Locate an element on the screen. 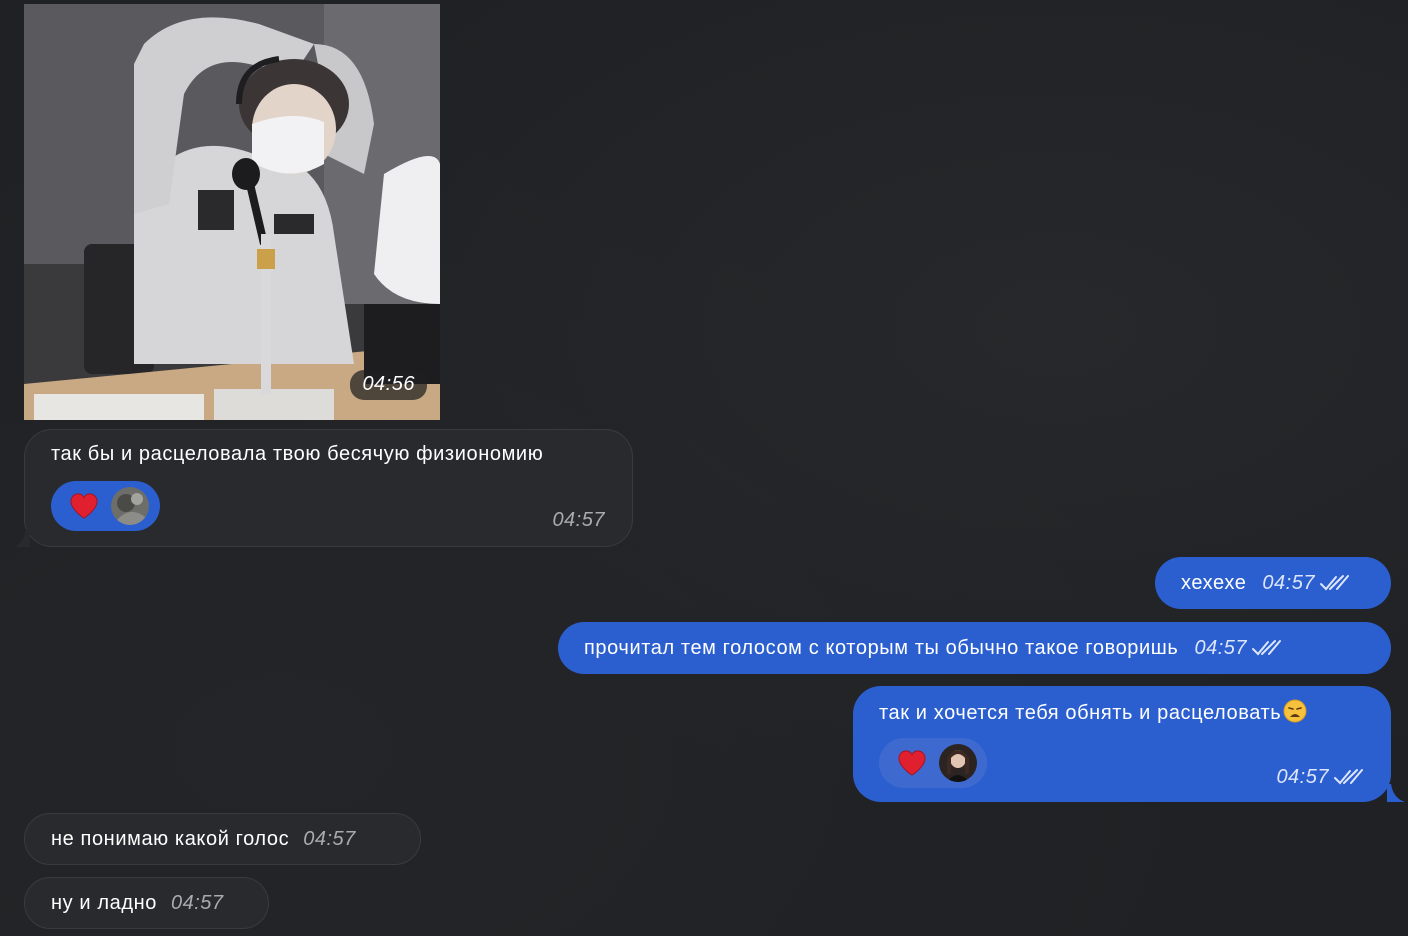  message-bubble-incoming: не понимаю какой голос 04:57 is located at coordinates (222, 839).